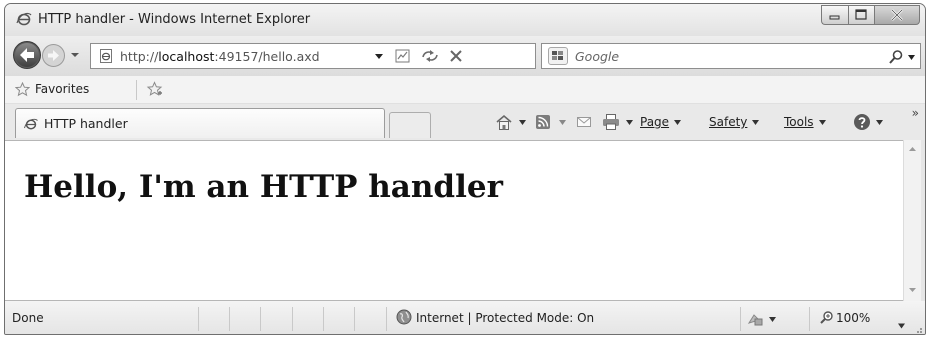 The width and height of the screenshot is (931, 339). I want to click on ie-page-icon, so click(31, 124).